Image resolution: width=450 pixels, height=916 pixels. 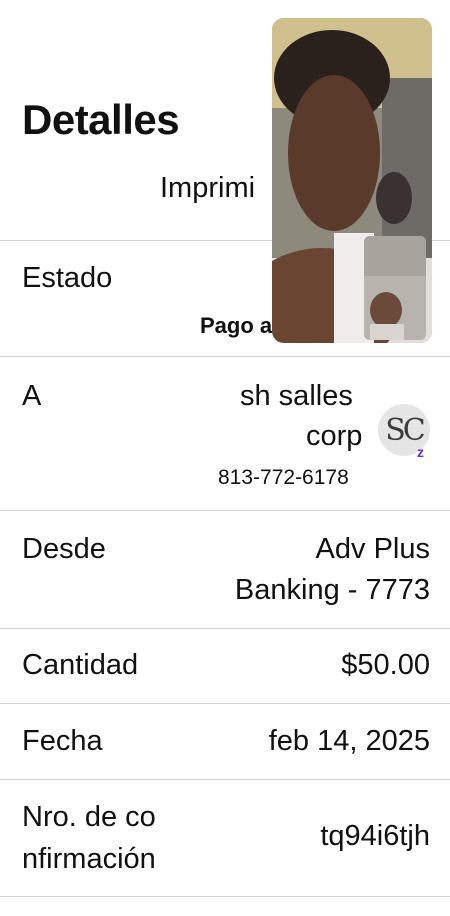 I want to click on print-link: Imprimi, so click(x=207, y=188).